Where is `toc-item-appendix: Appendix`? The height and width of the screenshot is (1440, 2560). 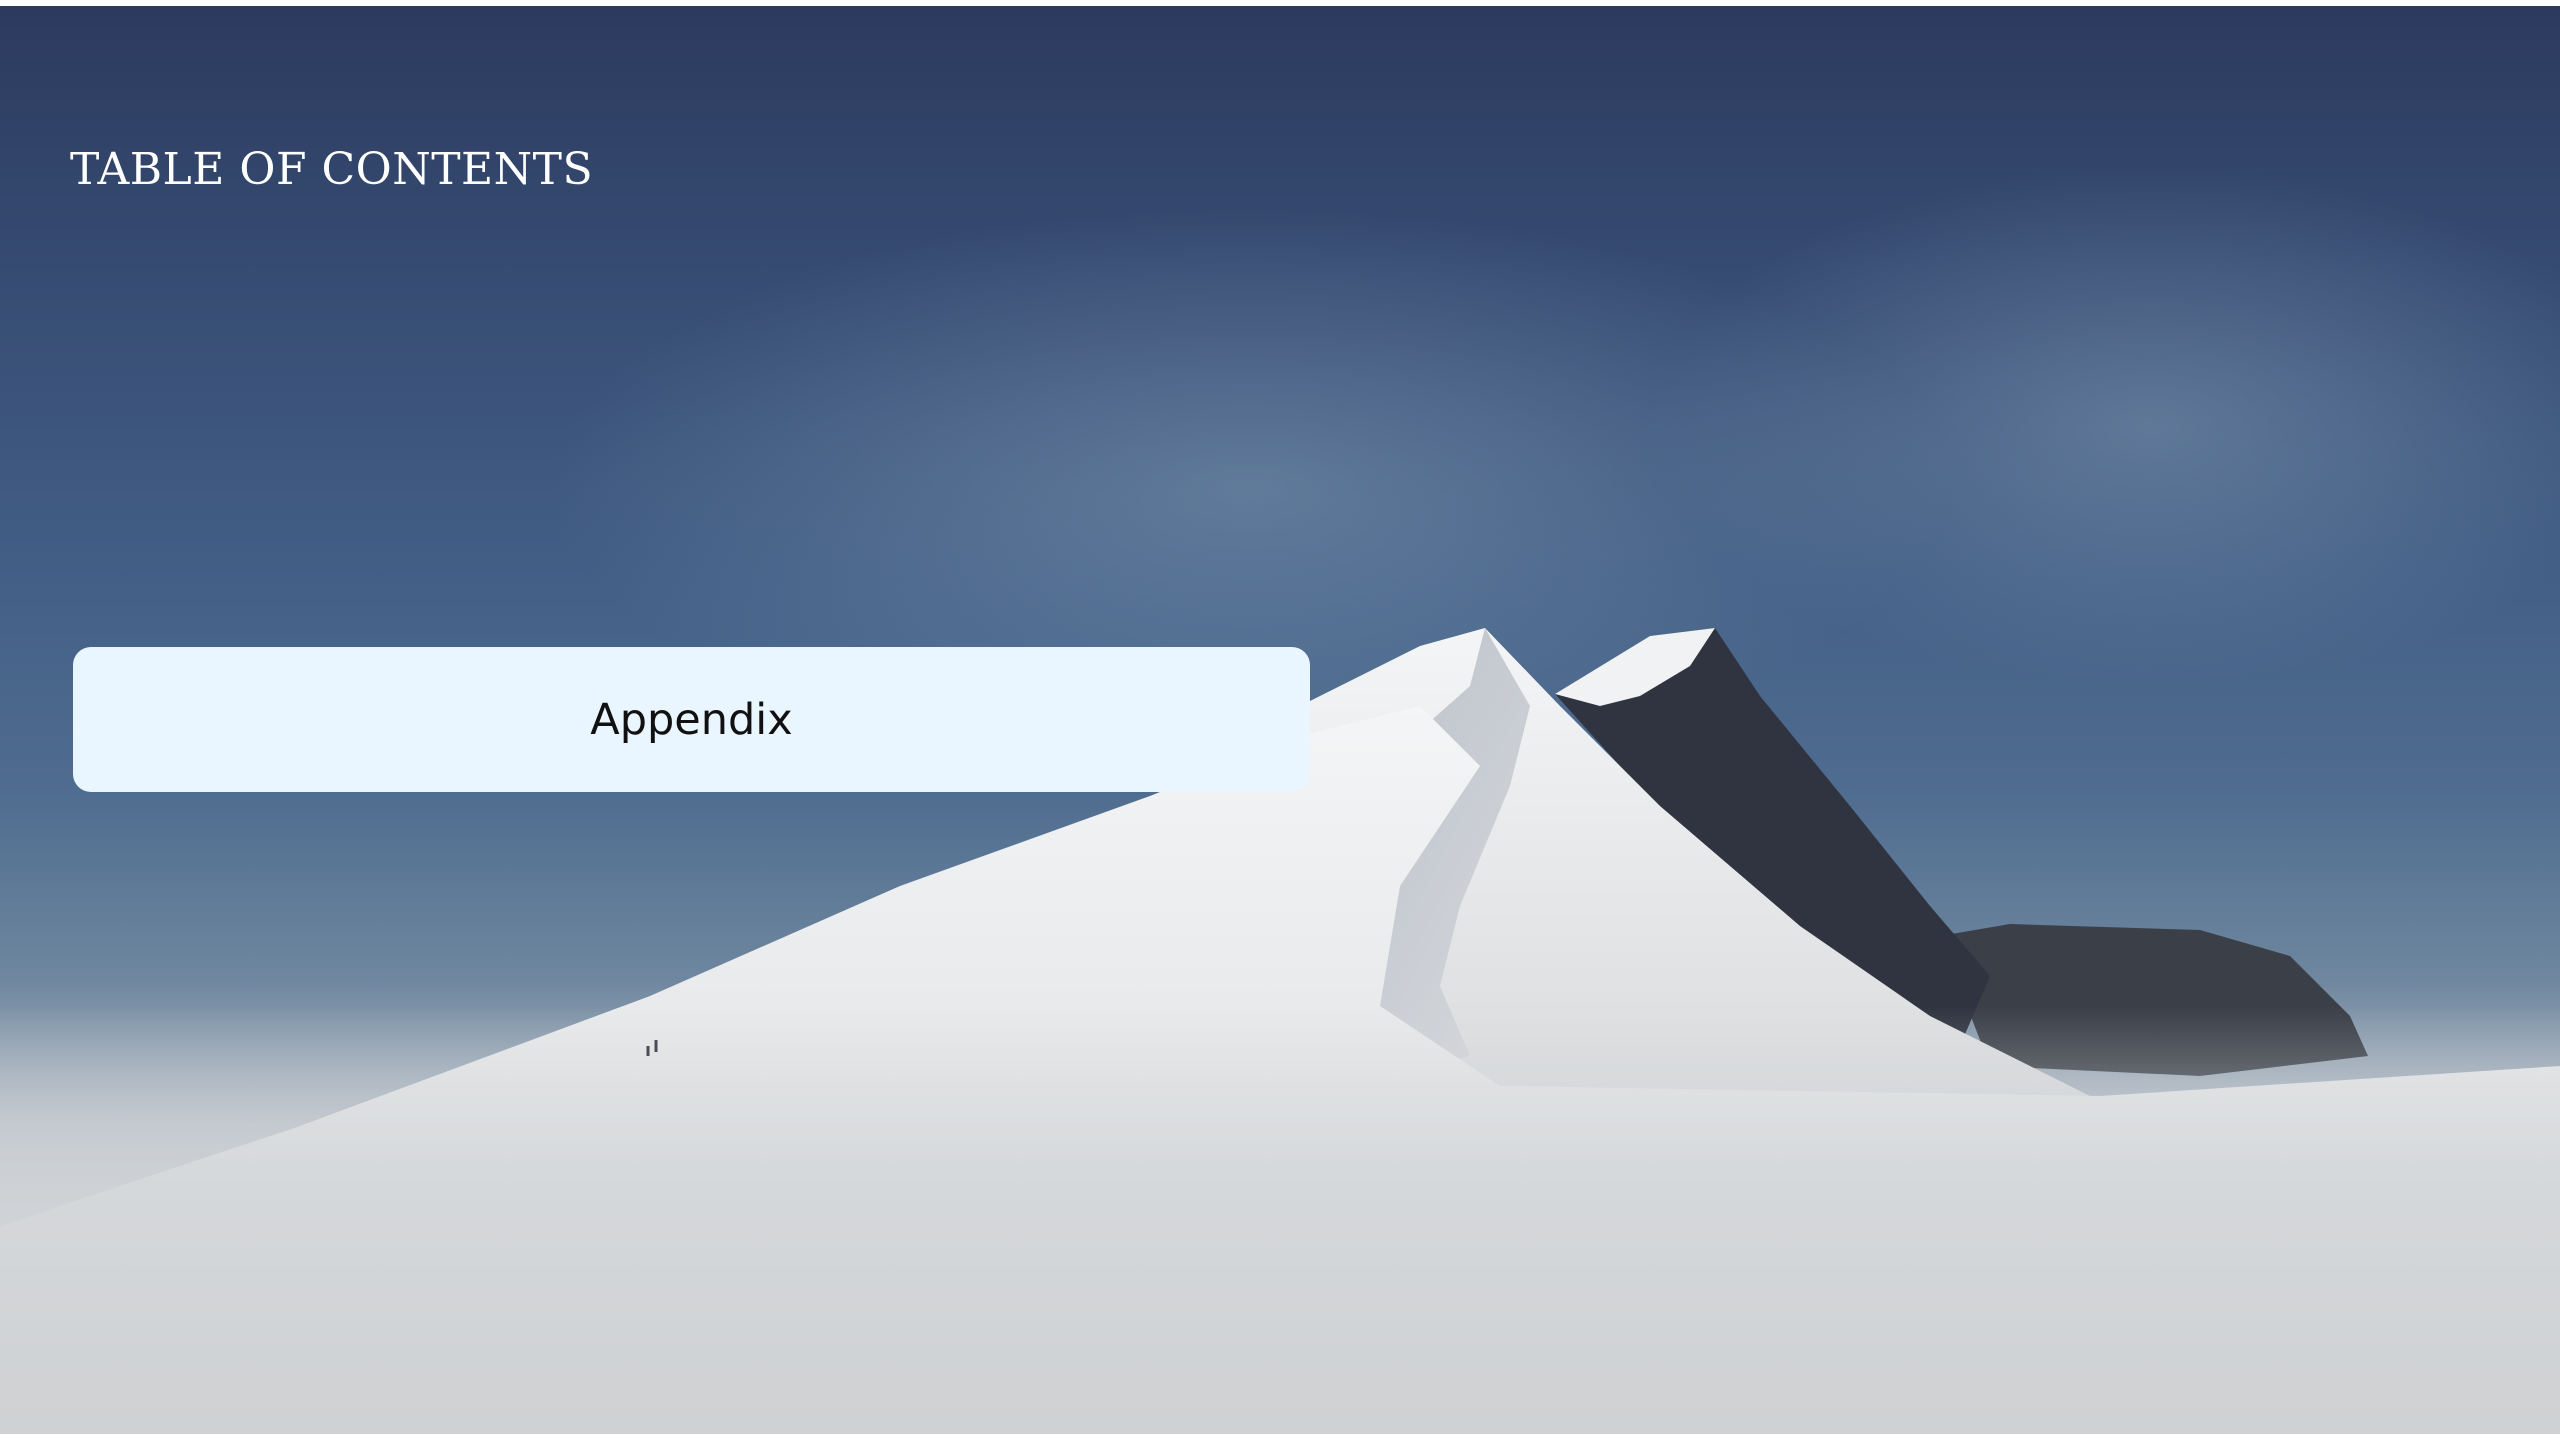 toc-item-appendix: Appendix is located at coordinates (691, 719).